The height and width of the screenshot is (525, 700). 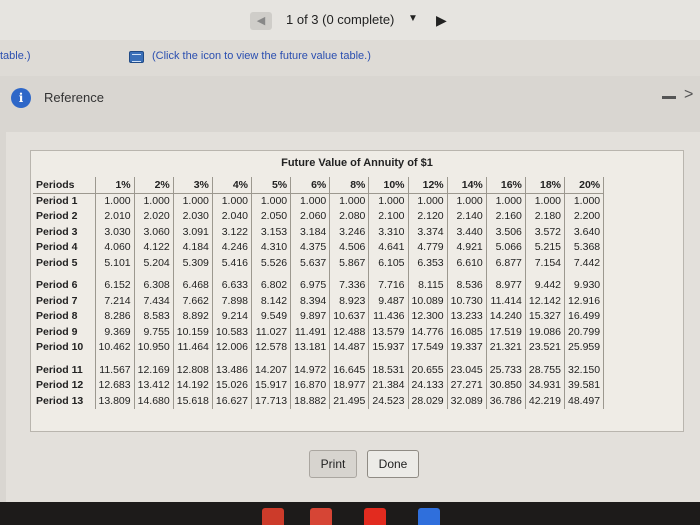 I want to click on period-label: Period 6, so click(x=64, y=285).